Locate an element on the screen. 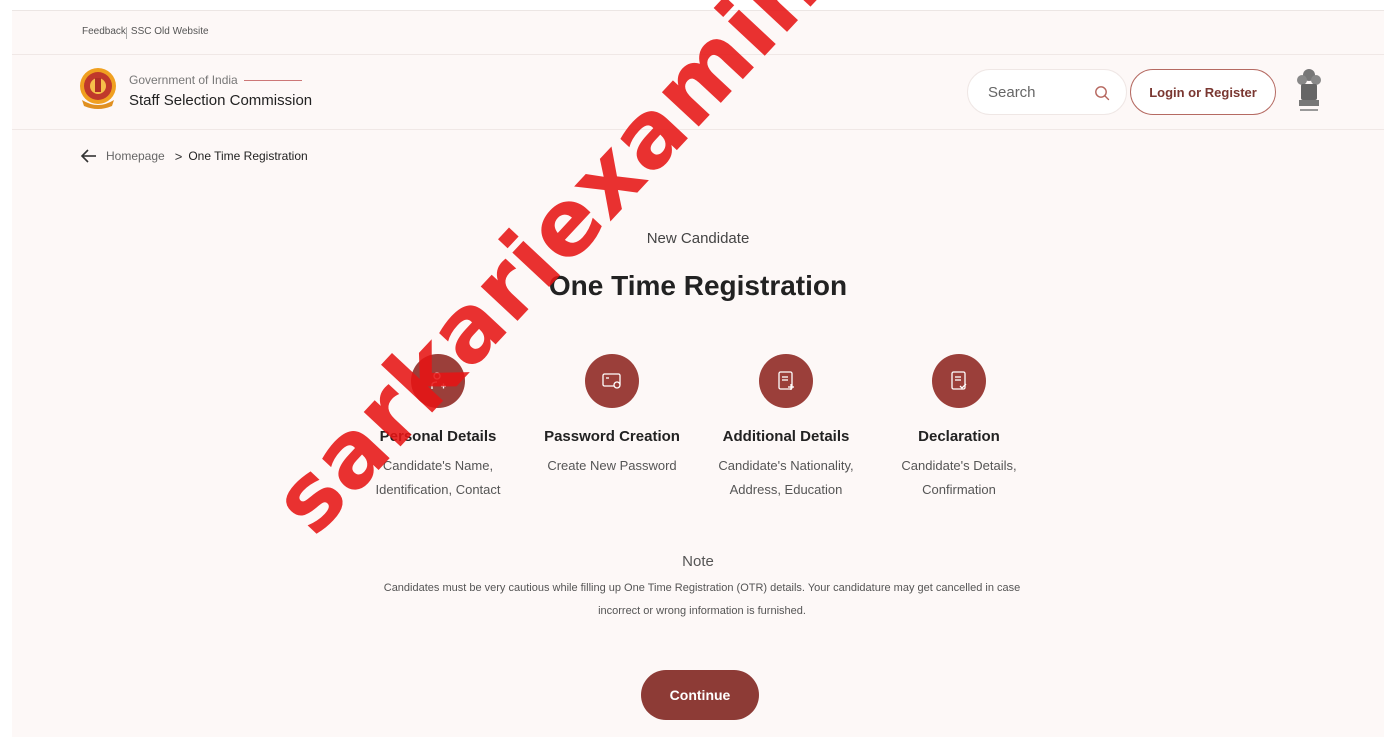 The width and height of the screenshot is (1395, 737). step-title: Additional Details is located at coordinates (786, 436).